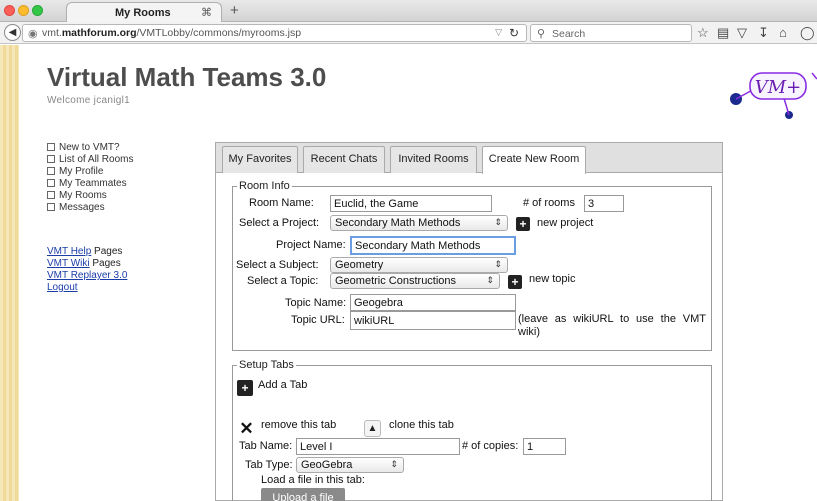 The height and width of the screenshot is (501, 817). I want to click on sidebar-item-new-to-vmt: New to VMT?, so click(90, 147).